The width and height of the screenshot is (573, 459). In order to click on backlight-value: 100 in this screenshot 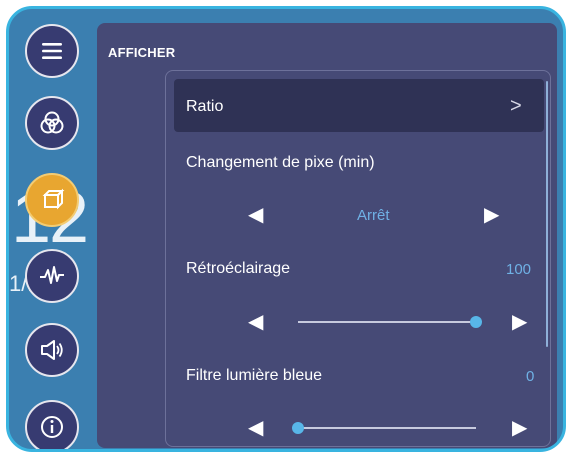, I will do `click(519, 269)`.